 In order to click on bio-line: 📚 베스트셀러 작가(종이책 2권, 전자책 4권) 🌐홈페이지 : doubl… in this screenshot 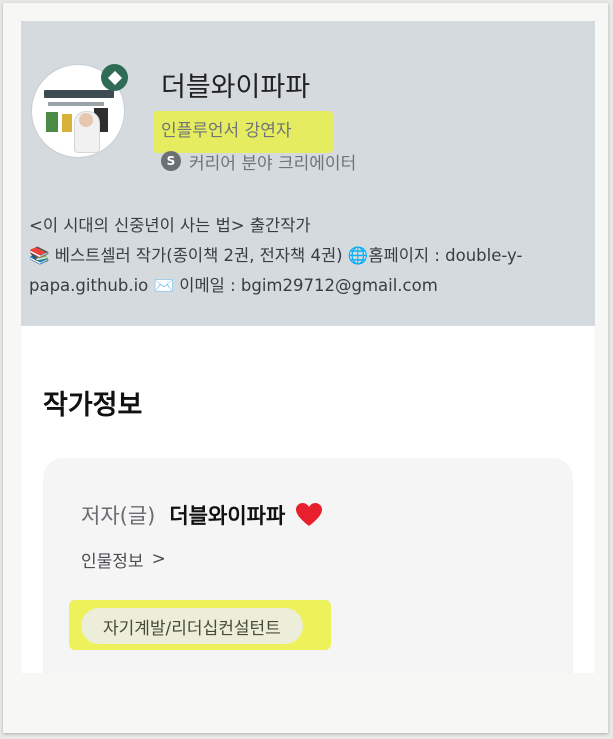, I will do `click(276, 255)`.